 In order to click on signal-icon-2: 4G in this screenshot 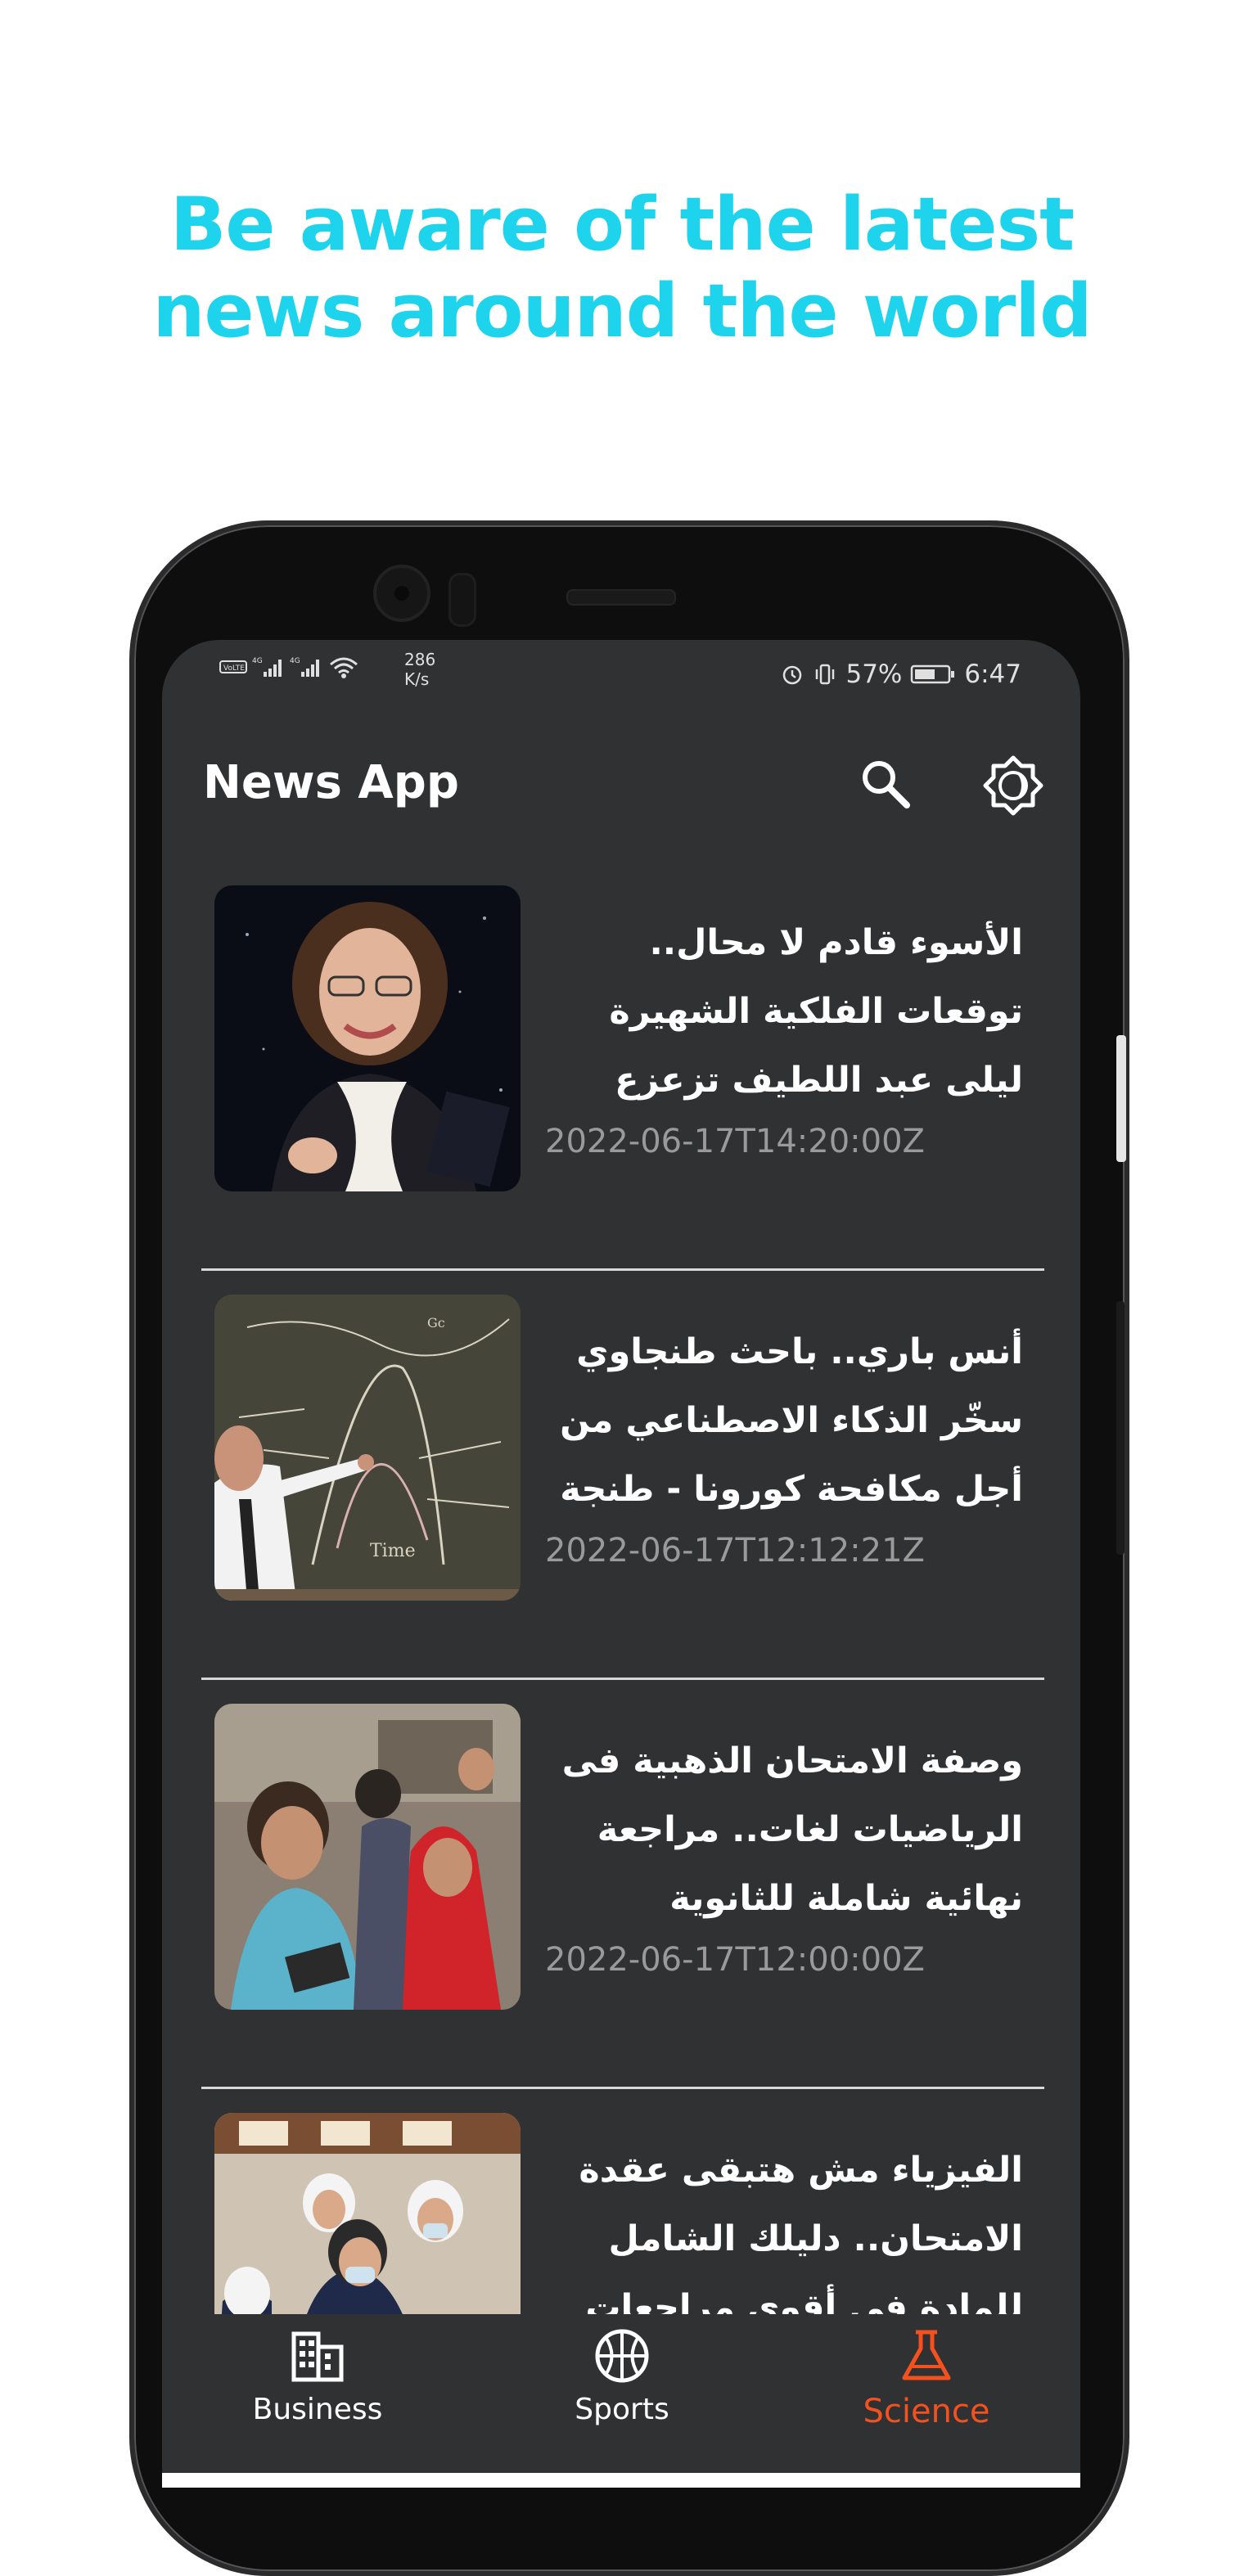, I will do `click(304, 667)`.